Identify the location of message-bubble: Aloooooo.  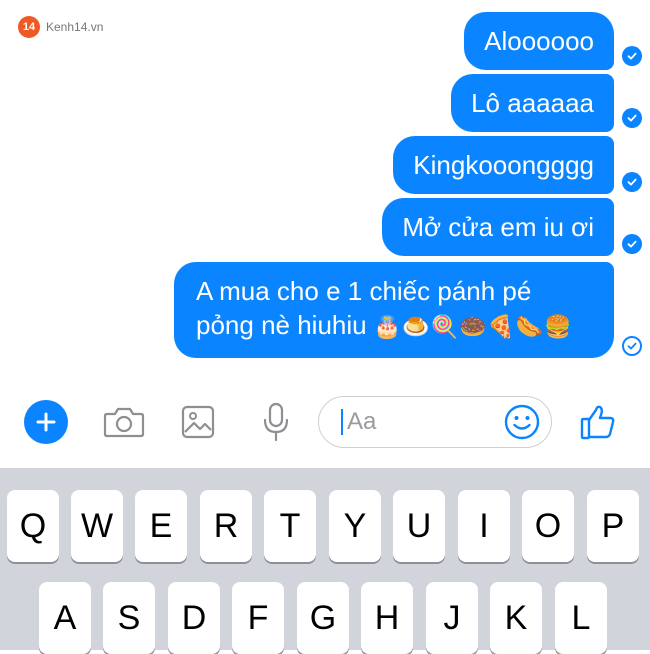
(539, 41).